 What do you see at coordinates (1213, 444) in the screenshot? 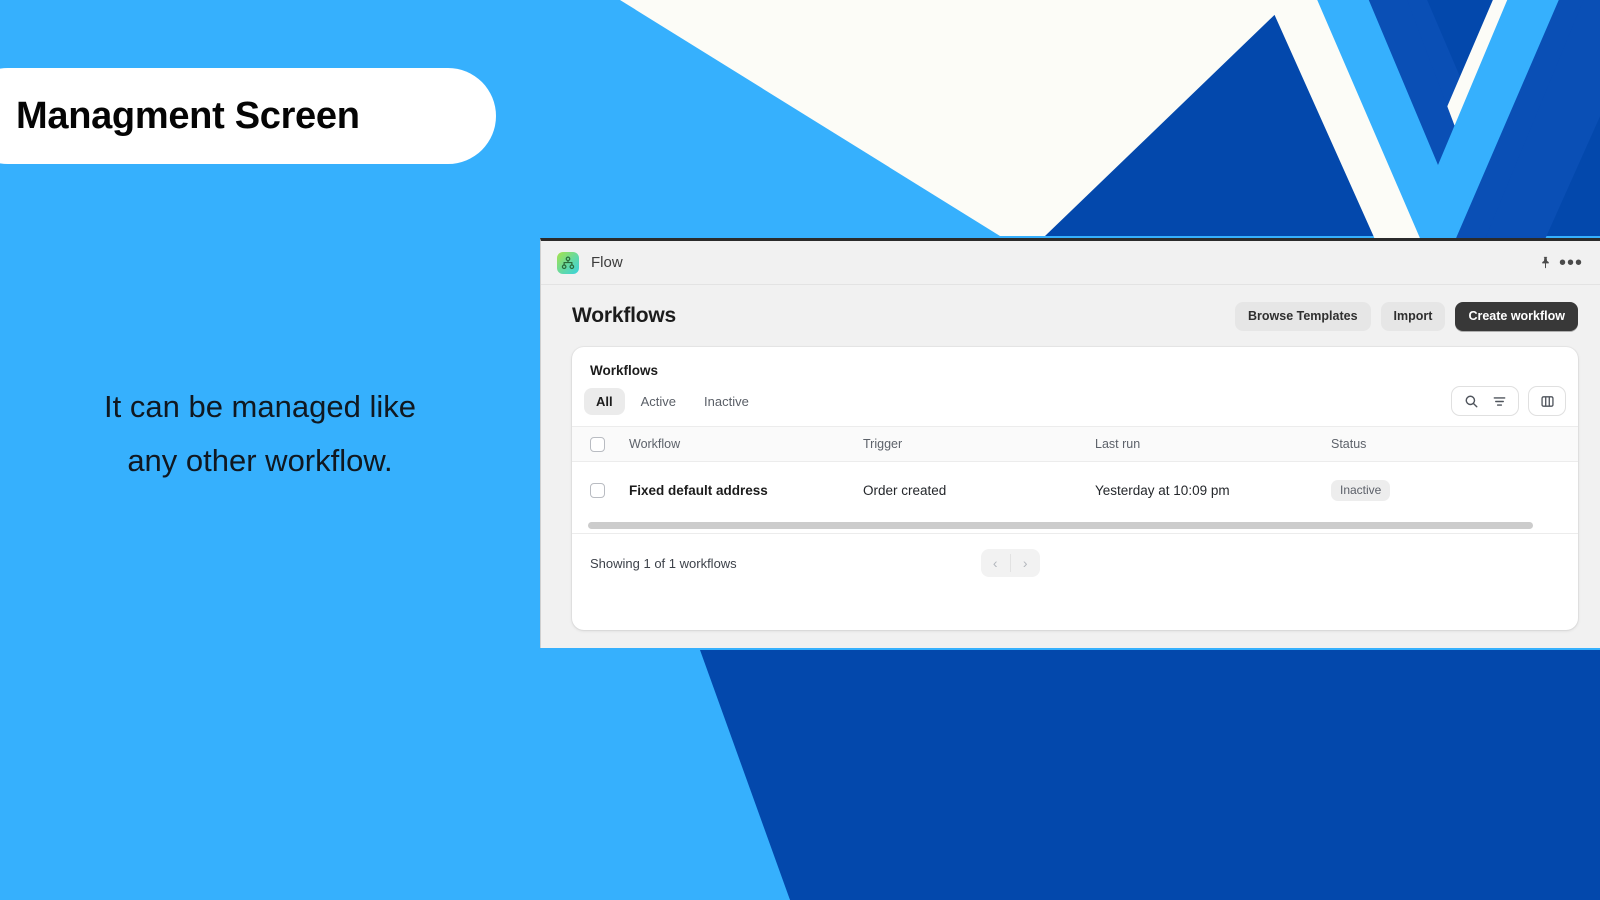
I see `column-header-last-run: Last run` at bounding box center [1213, 444].